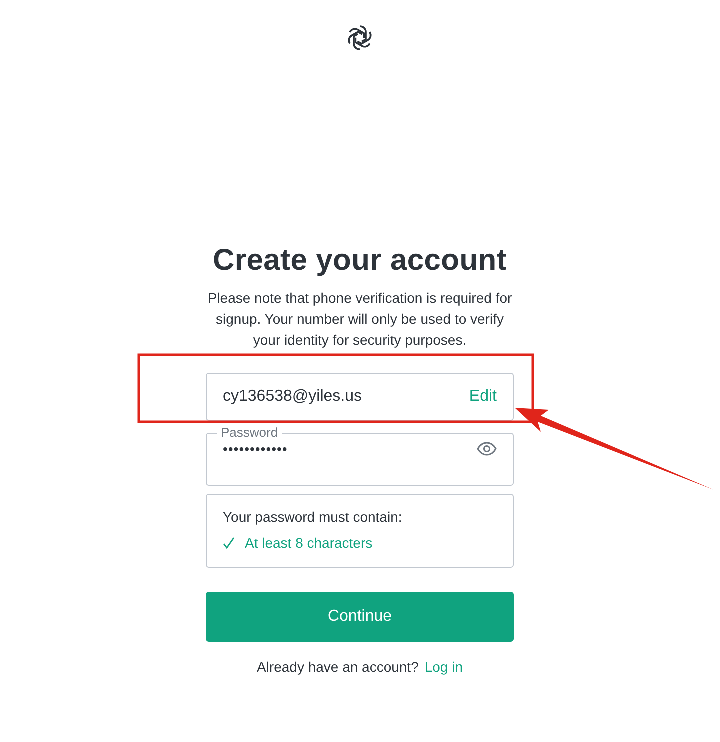 This screenshot has height=742, width=720. I want to click on email-field: cy136538@yiles.us Edit, so click(360, 397).